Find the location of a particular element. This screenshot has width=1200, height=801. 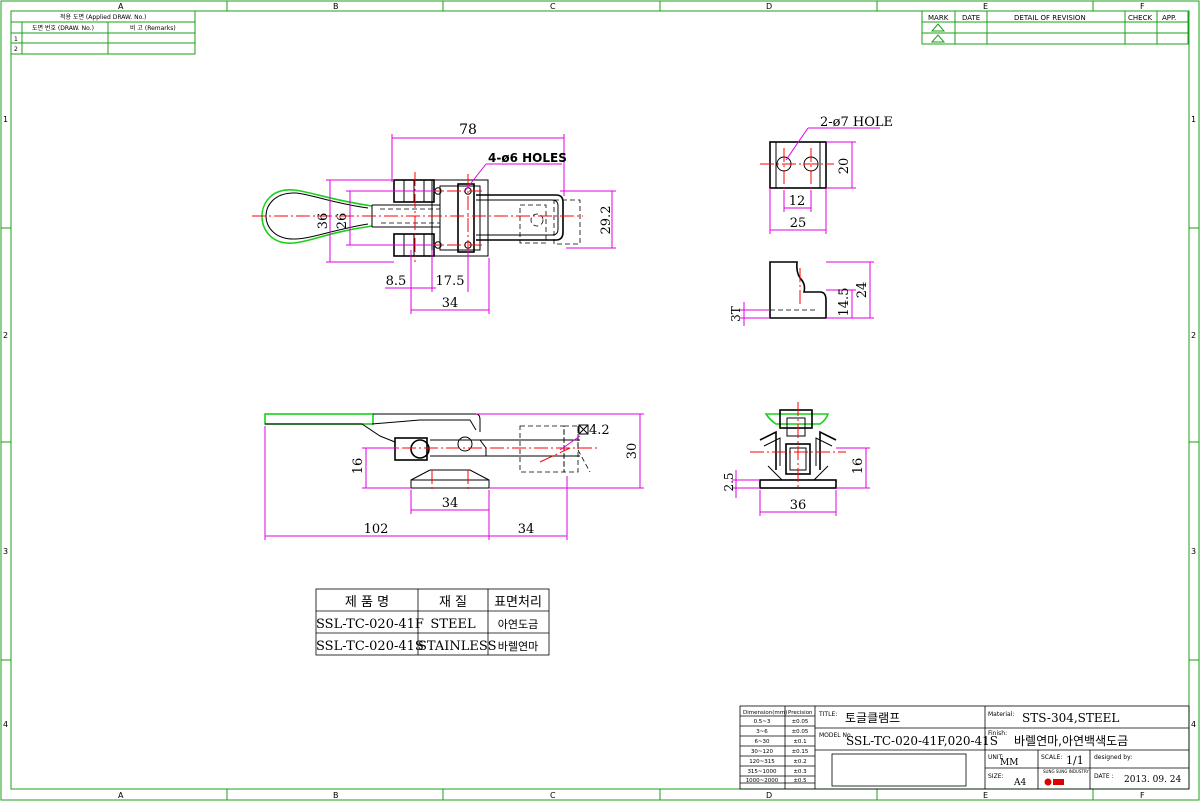

dim-34b: 34 is located at coordinates (450, 503).